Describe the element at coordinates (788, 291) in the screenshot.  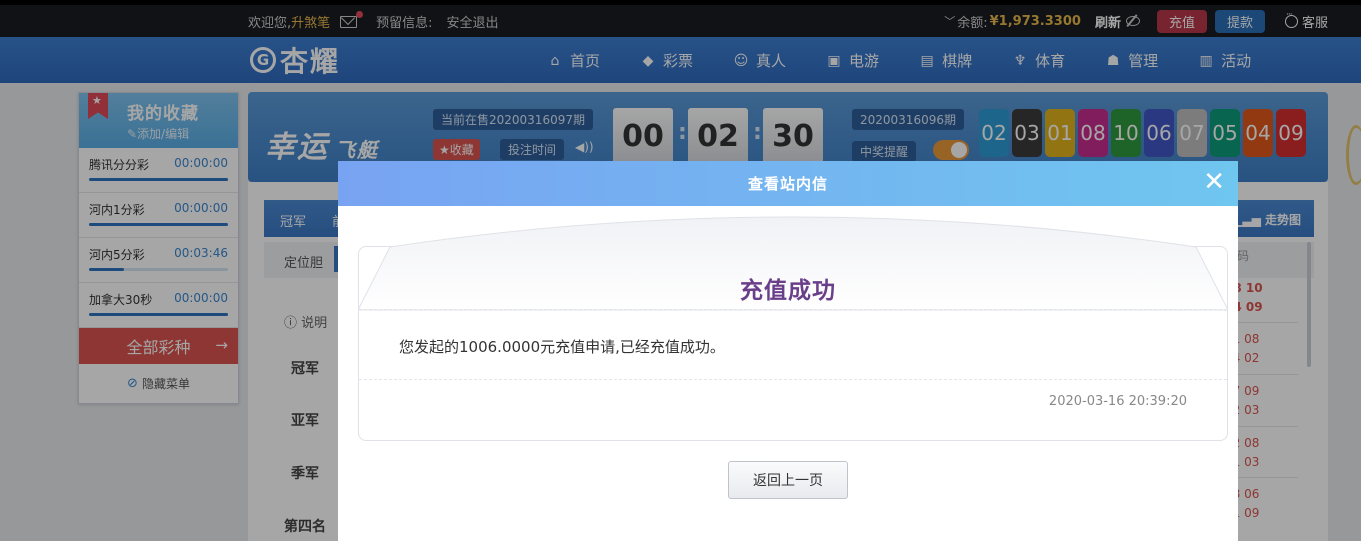
I see `message-title: 充值成功` at that location.